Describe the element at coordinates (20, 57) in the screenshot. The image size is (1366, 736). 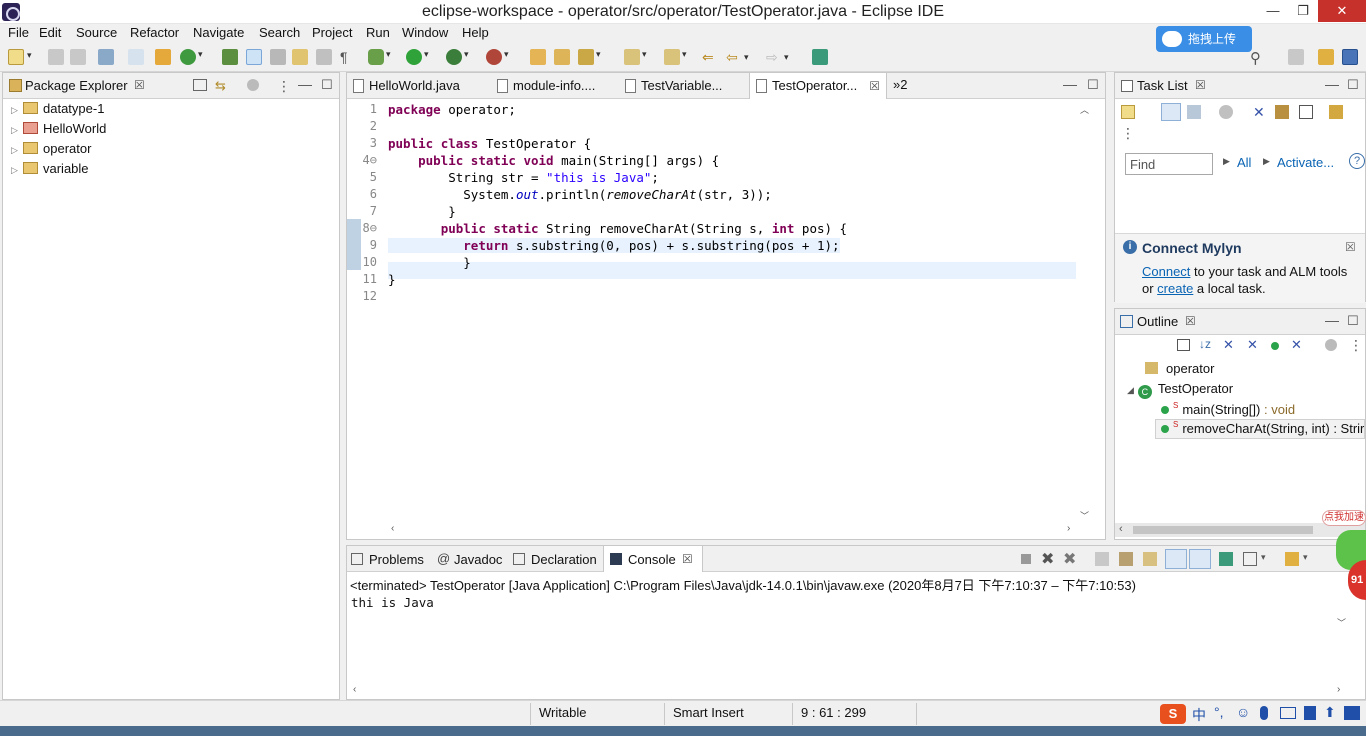
I see `new-icon` at that location.